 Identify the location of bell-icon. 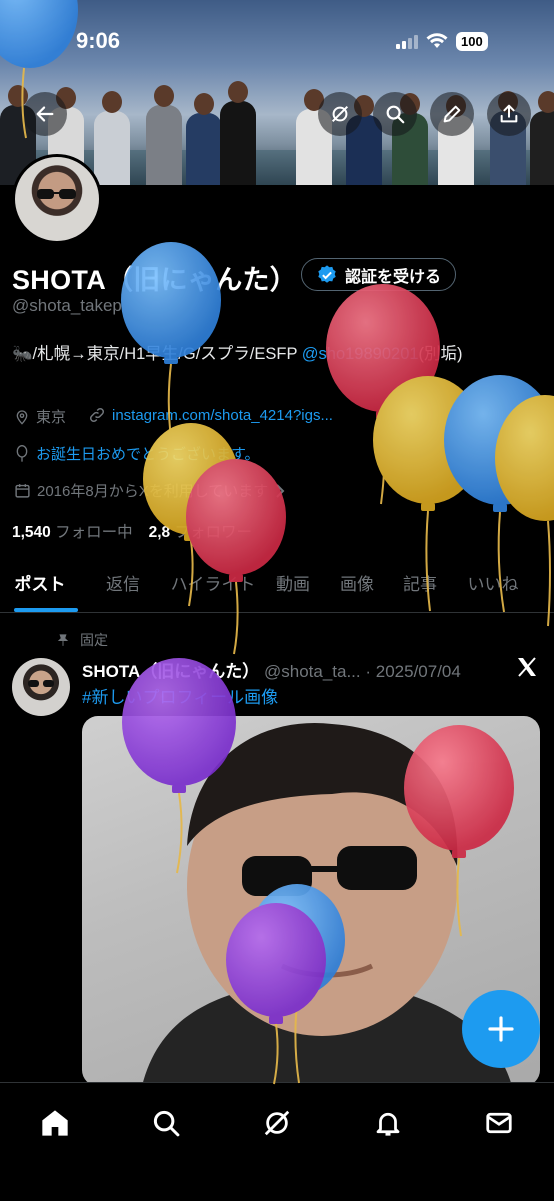
(388, 1124).